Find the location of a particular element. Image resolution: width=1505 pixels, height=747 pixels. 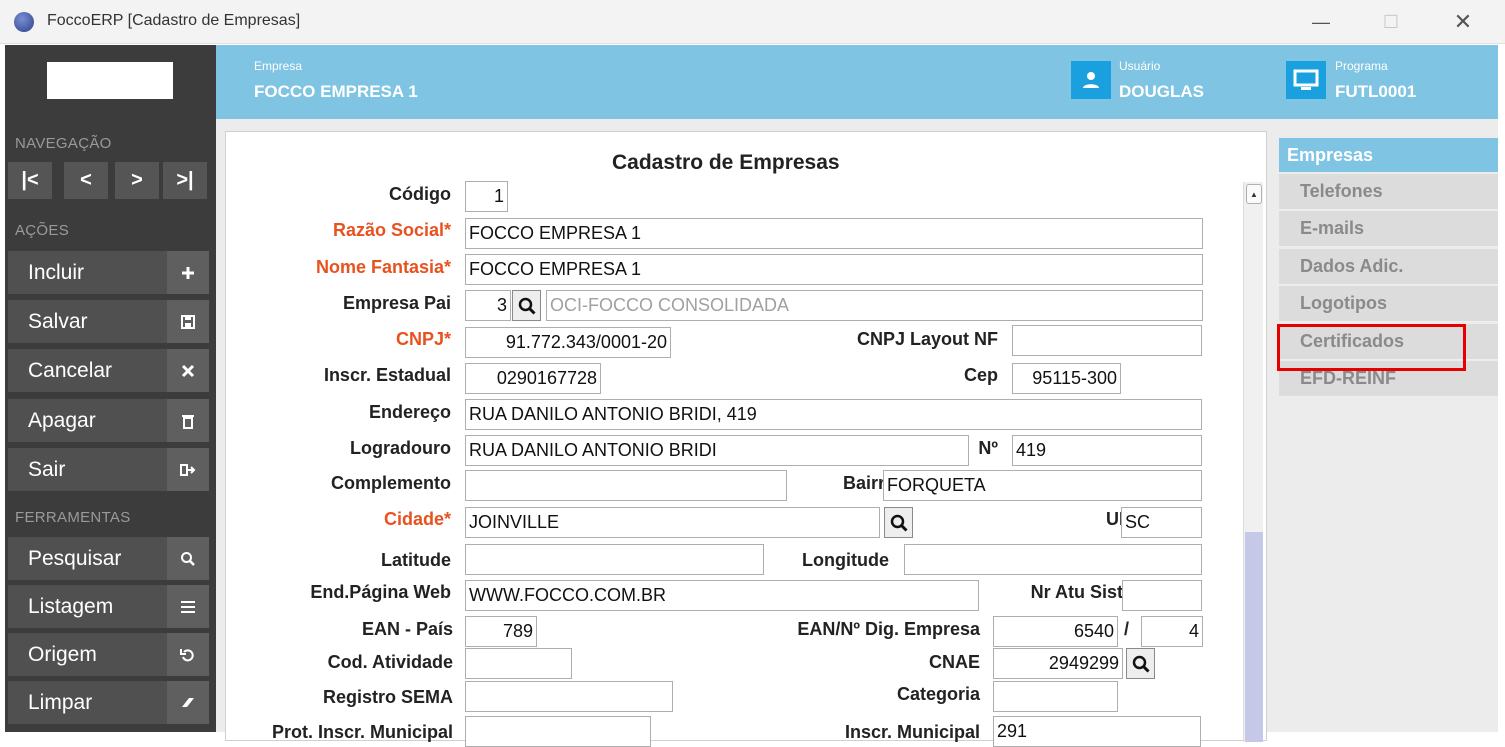

undo-icon is located at coordinates (188, 654).